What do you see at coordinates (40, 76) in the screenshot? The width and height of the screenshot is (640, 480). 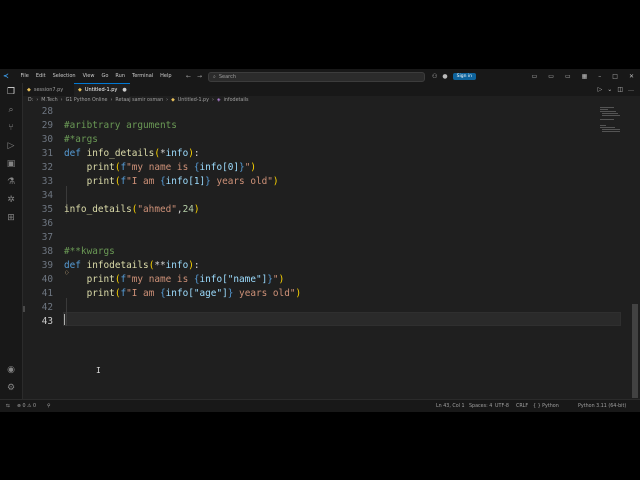 I see `menu-edit: Edit` at bounding box center [40, 76].